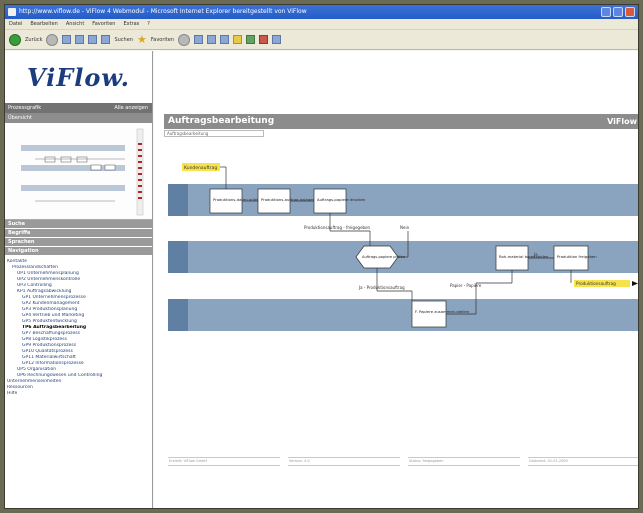 The image size is (643, 513). I want to click on viflow-logo: ViFlow., so click(78, 77).